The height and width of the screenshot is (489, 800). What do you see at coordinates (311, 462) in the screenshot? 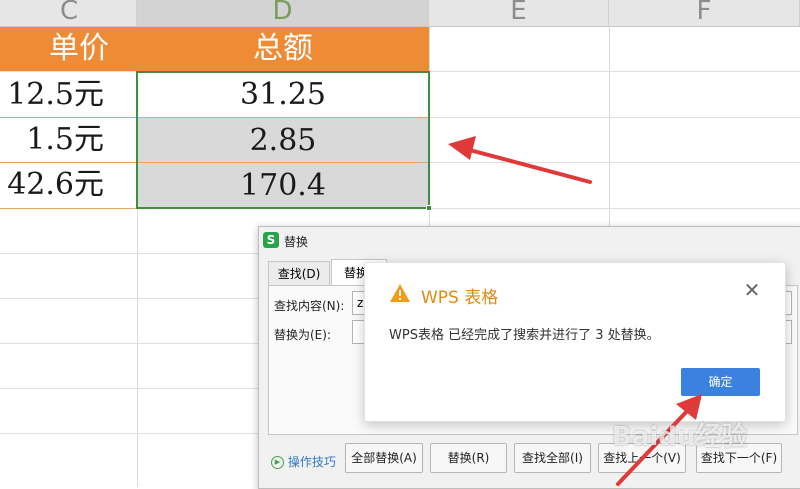
I see `tips-label: 操作技巧` at bounding box center [311, 462].